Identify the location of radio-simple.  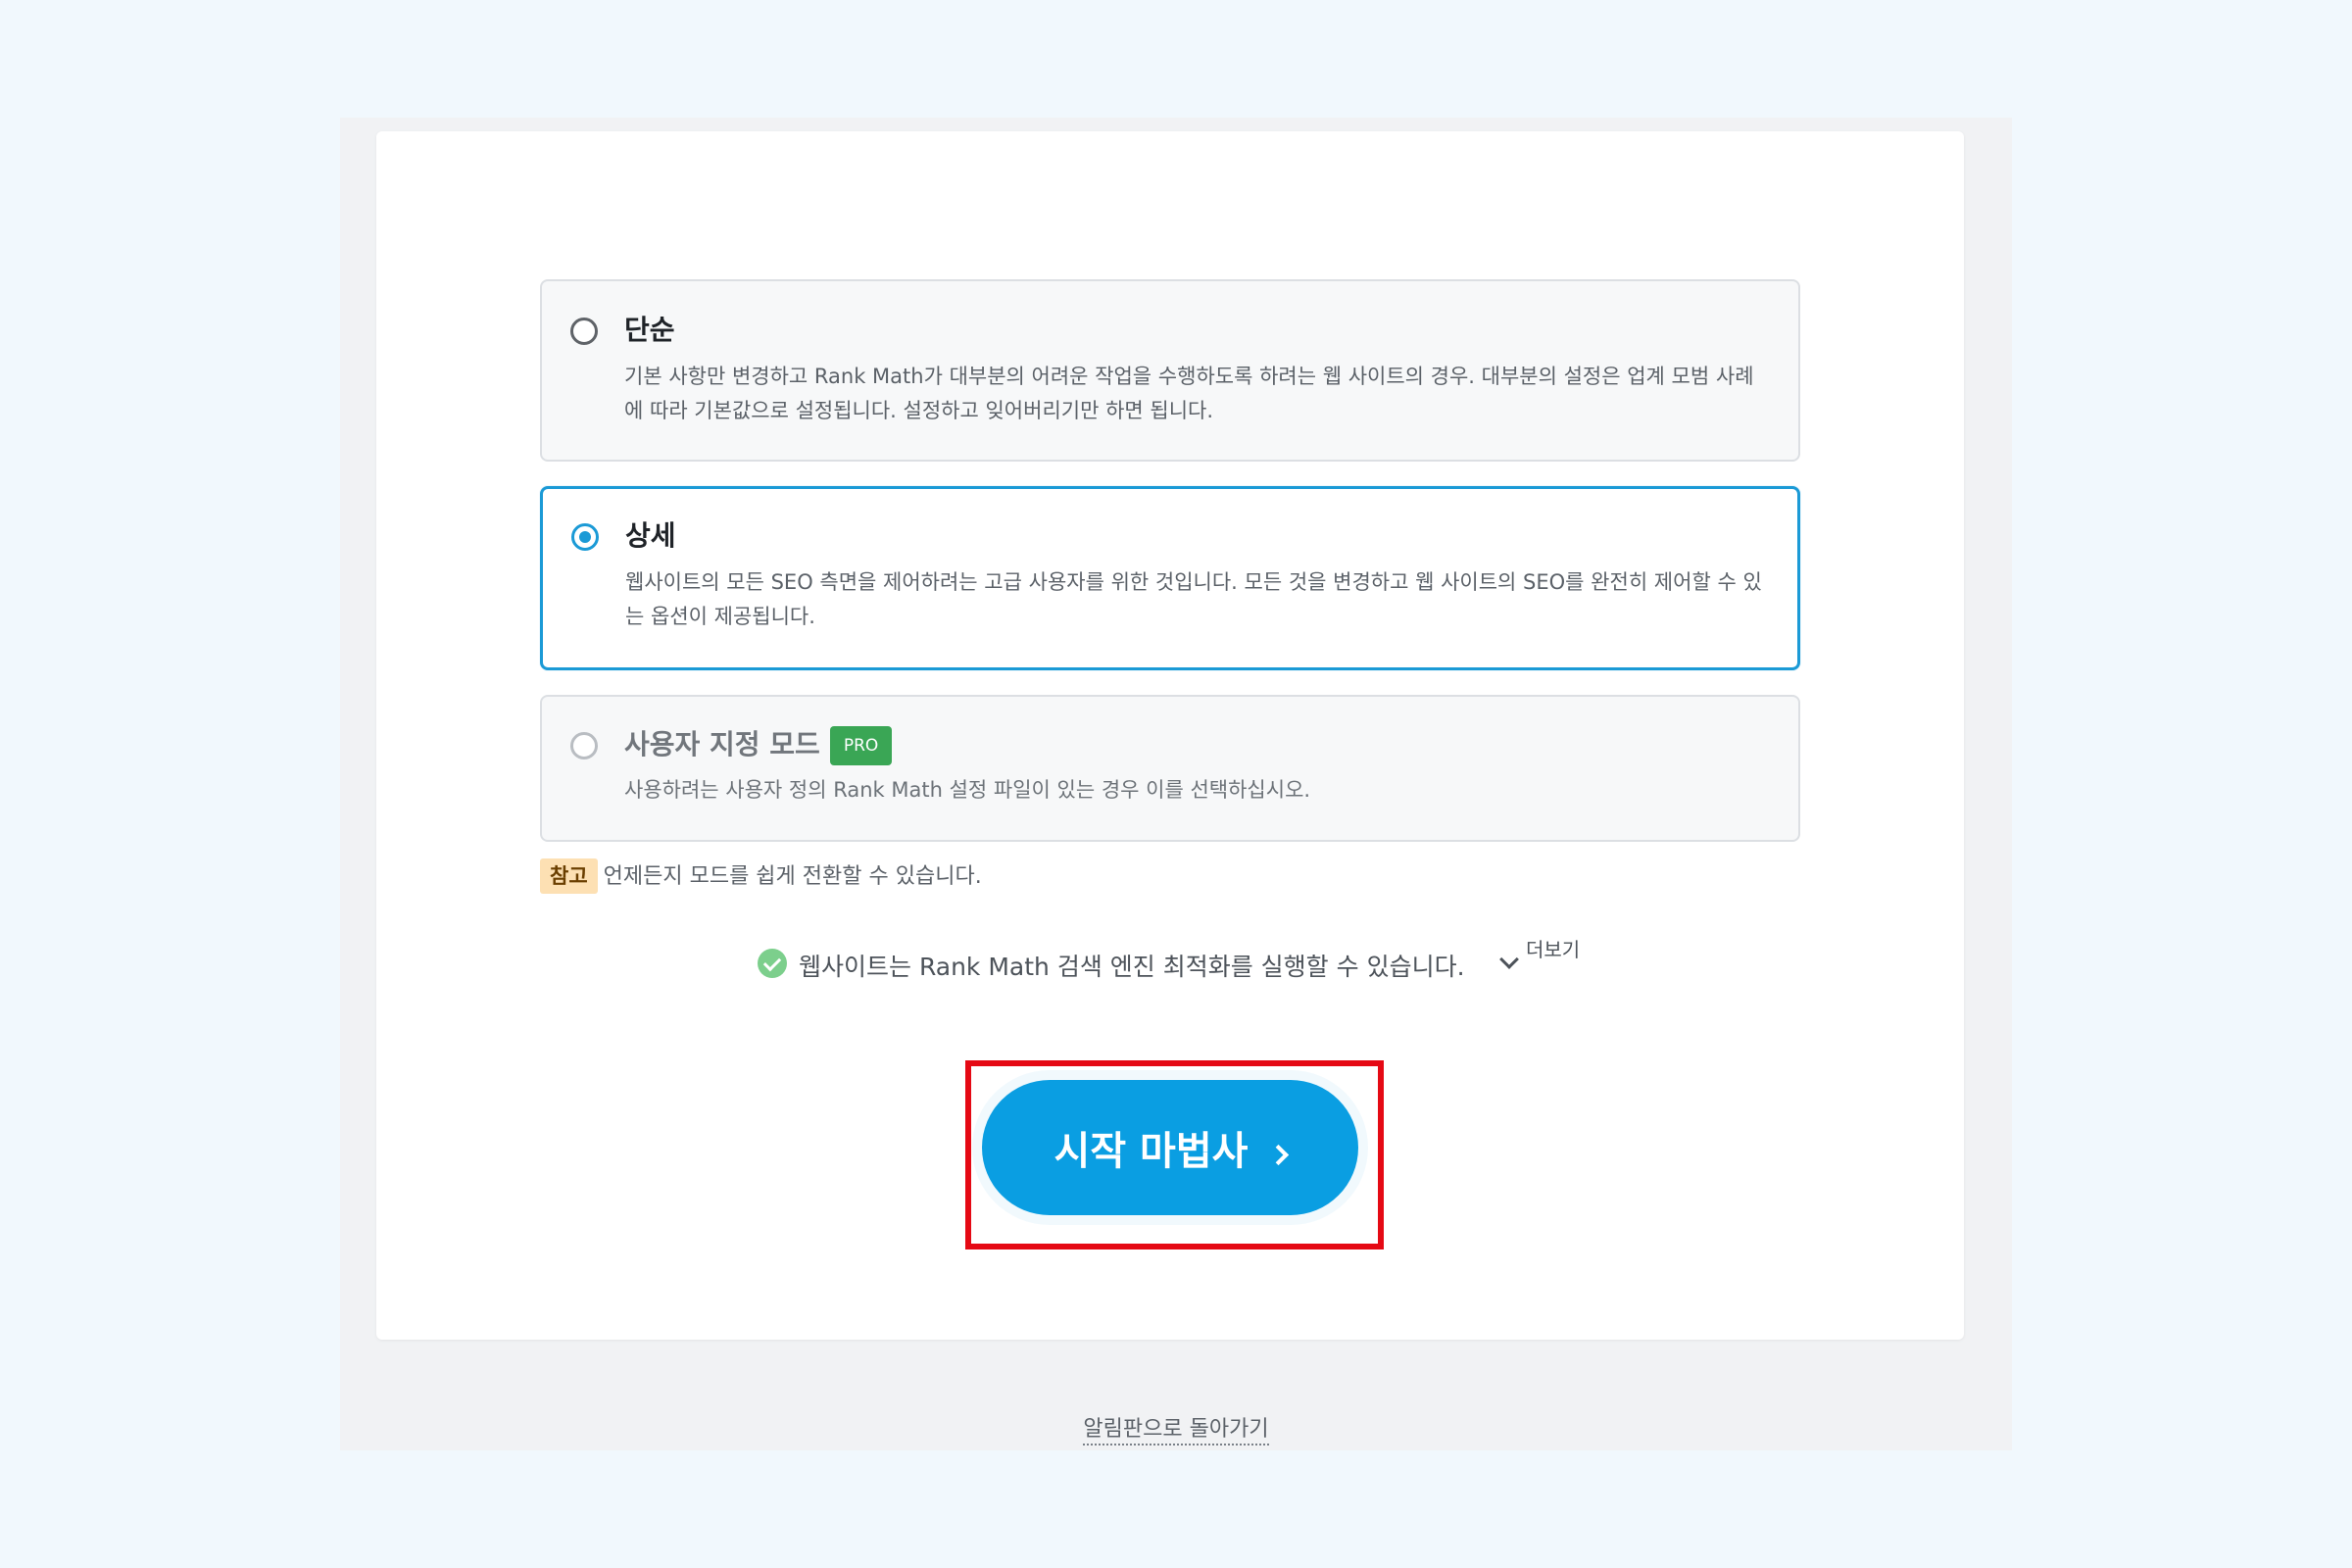
(584, 331).